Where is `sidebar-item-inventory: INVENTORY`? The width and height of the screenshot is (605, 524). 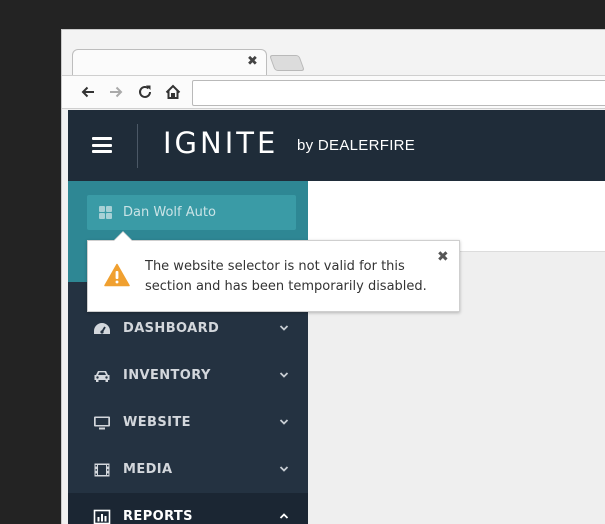
sidebar-item-inventory: INVENTORY is located at coordinates (188, 375).